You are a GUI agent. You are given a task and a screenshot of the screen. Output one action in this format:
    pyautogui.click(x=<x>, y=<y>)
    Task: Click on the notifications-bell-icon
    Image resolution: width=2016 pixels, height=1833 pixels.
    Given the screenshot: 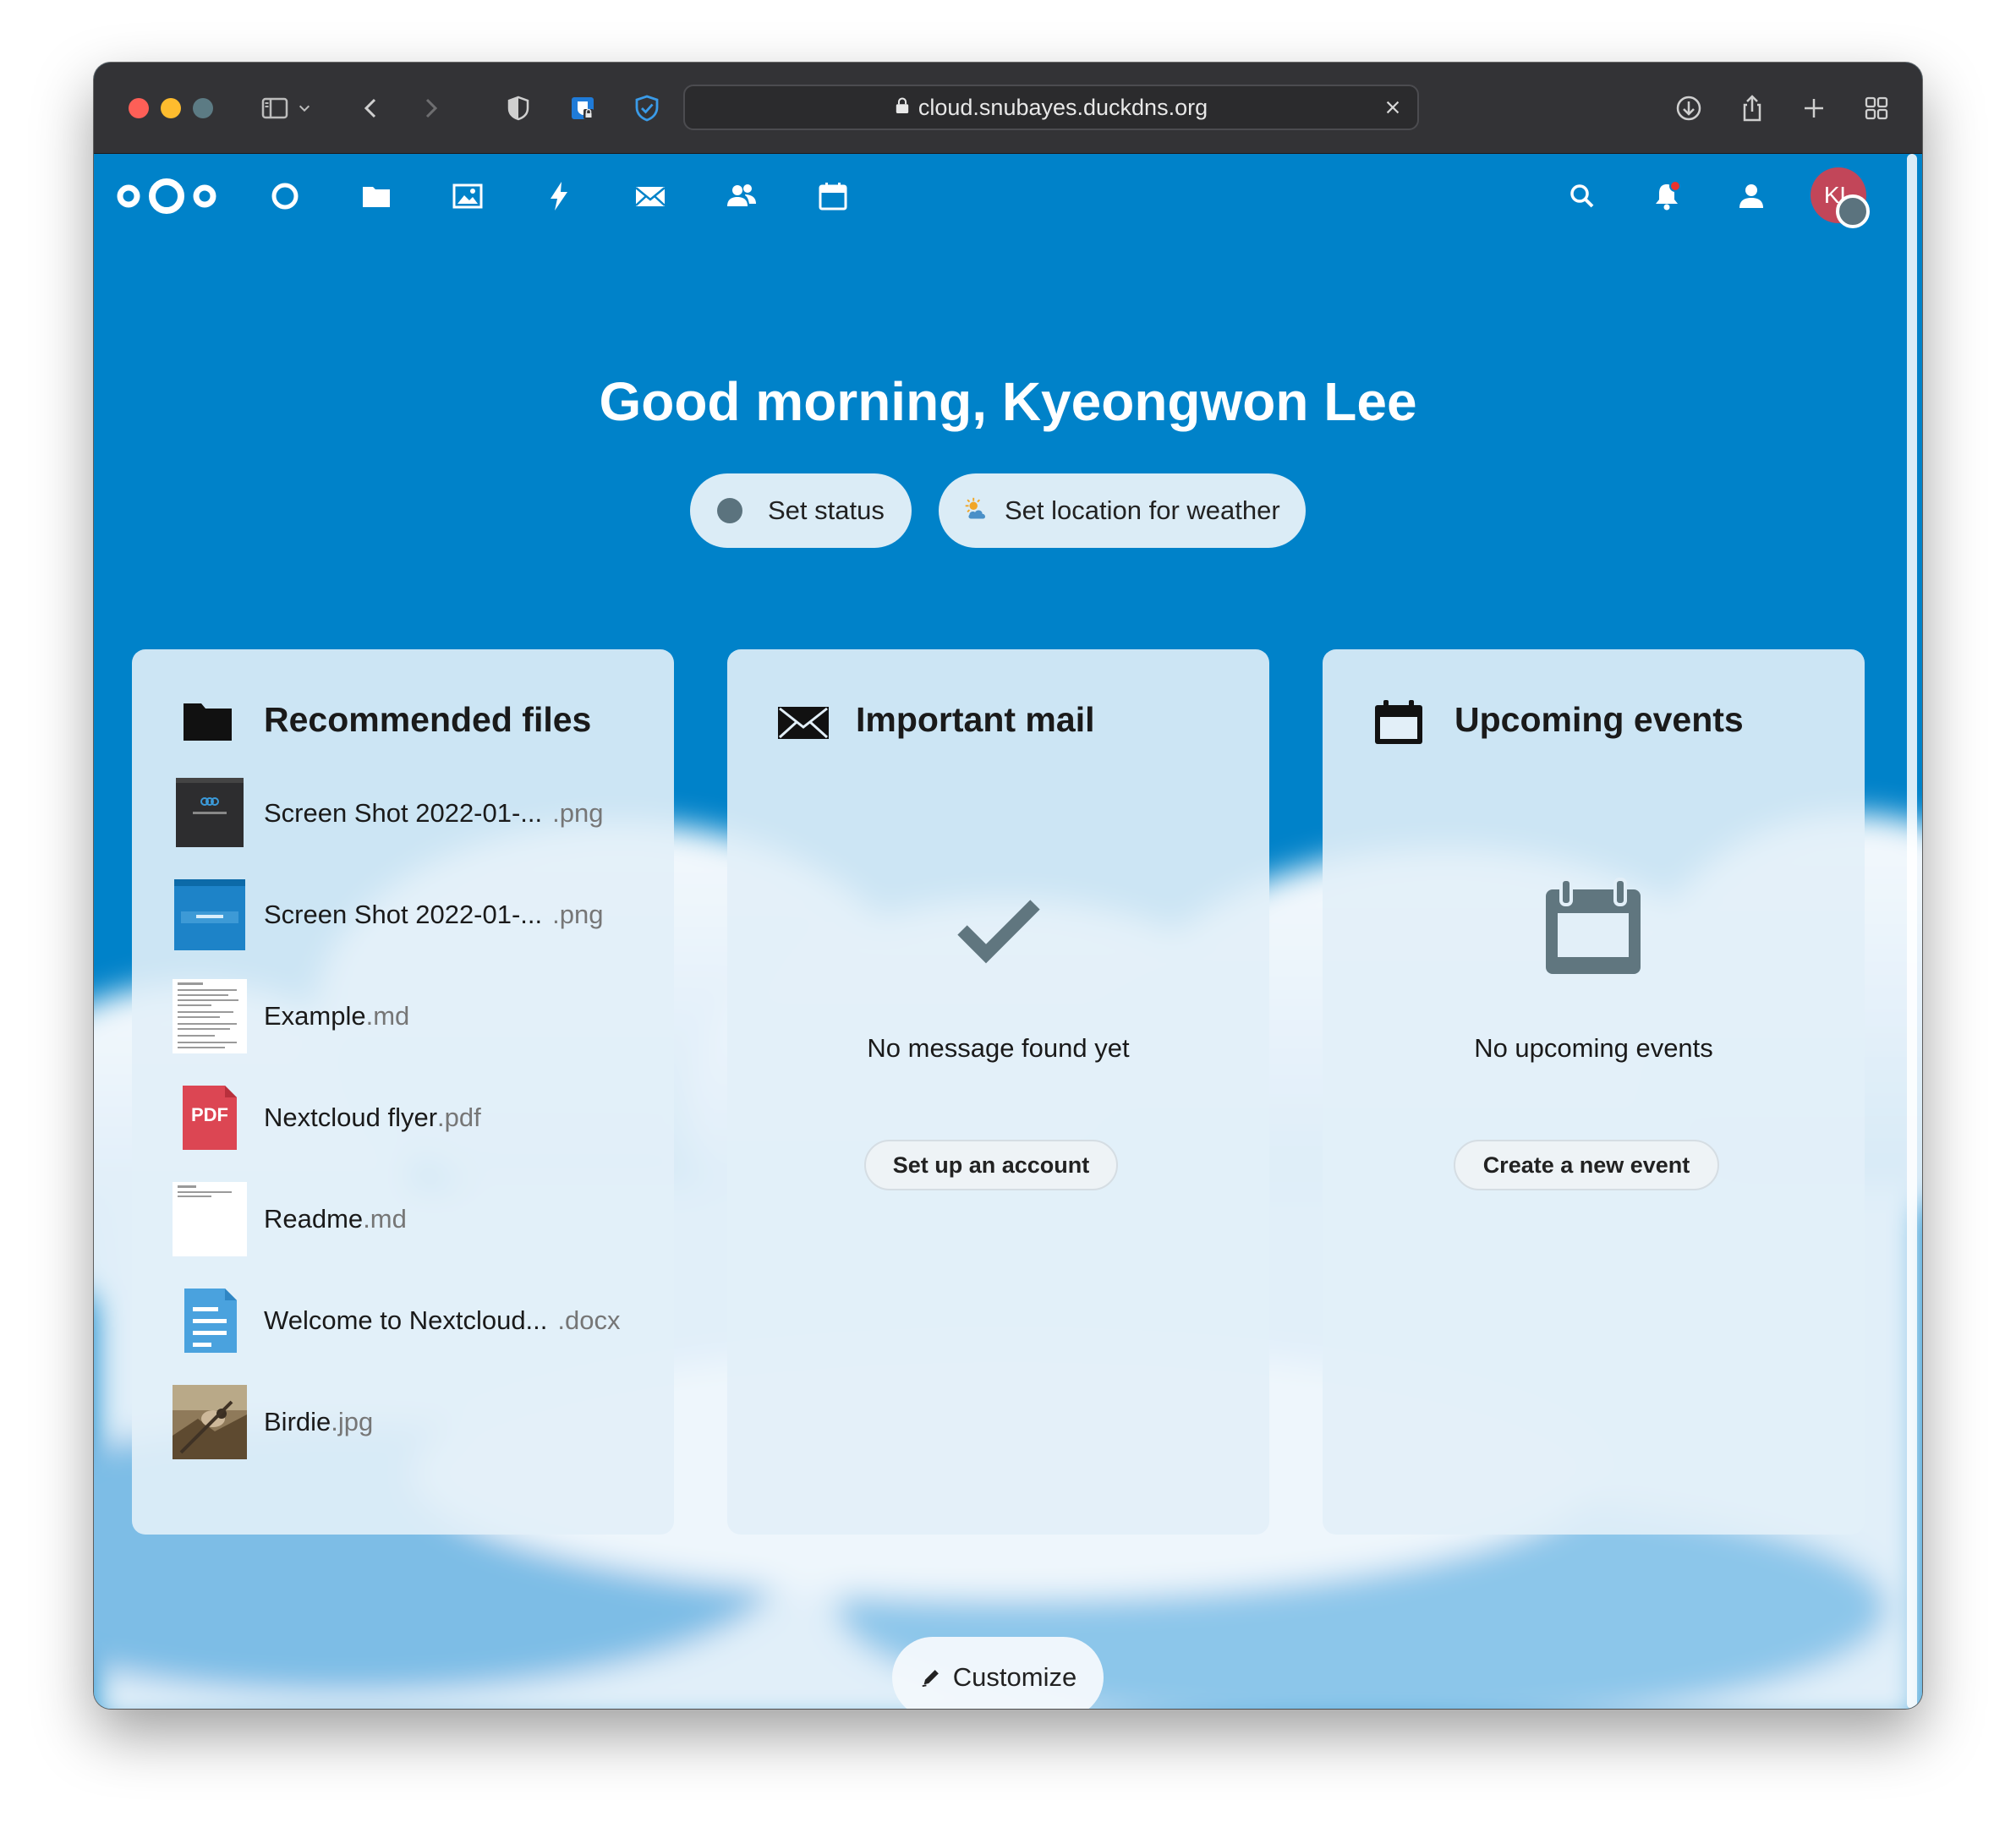 What is the action you would take?
    pyautogui.click(x=1666, y=196)
    